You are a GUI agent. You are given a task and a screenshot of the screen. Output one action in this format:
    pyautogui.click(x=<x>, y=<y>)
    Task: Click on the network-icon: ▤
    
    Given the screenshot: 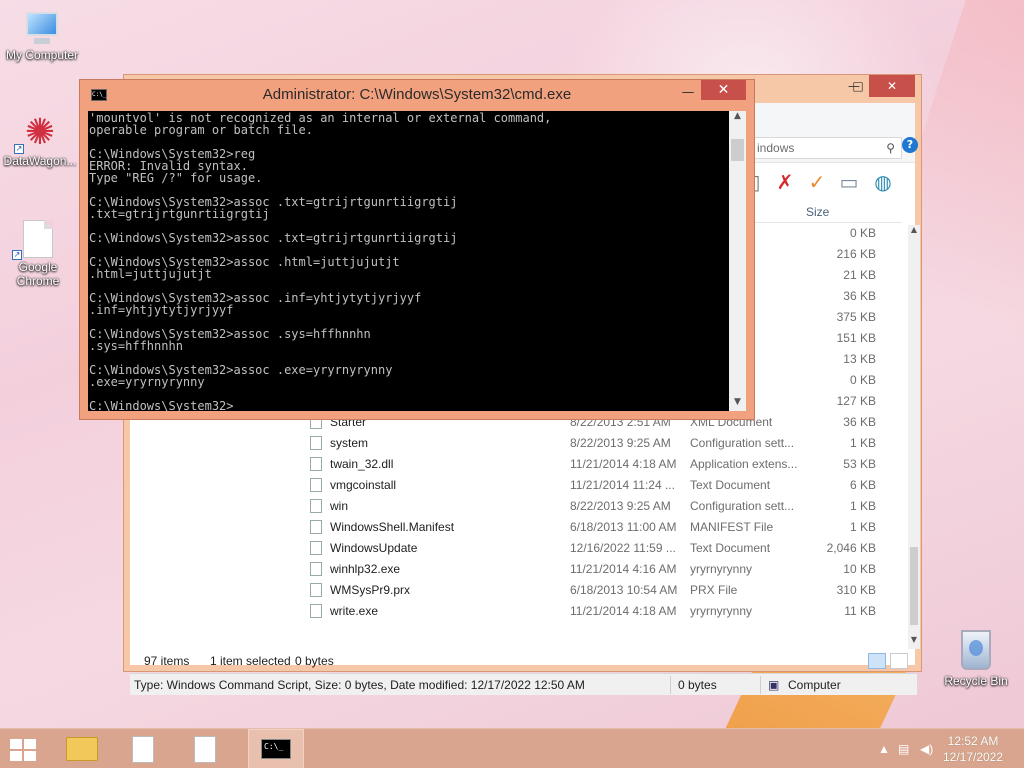 What is the action you would take?
    pyautogui.click(x=903, y=749)
    